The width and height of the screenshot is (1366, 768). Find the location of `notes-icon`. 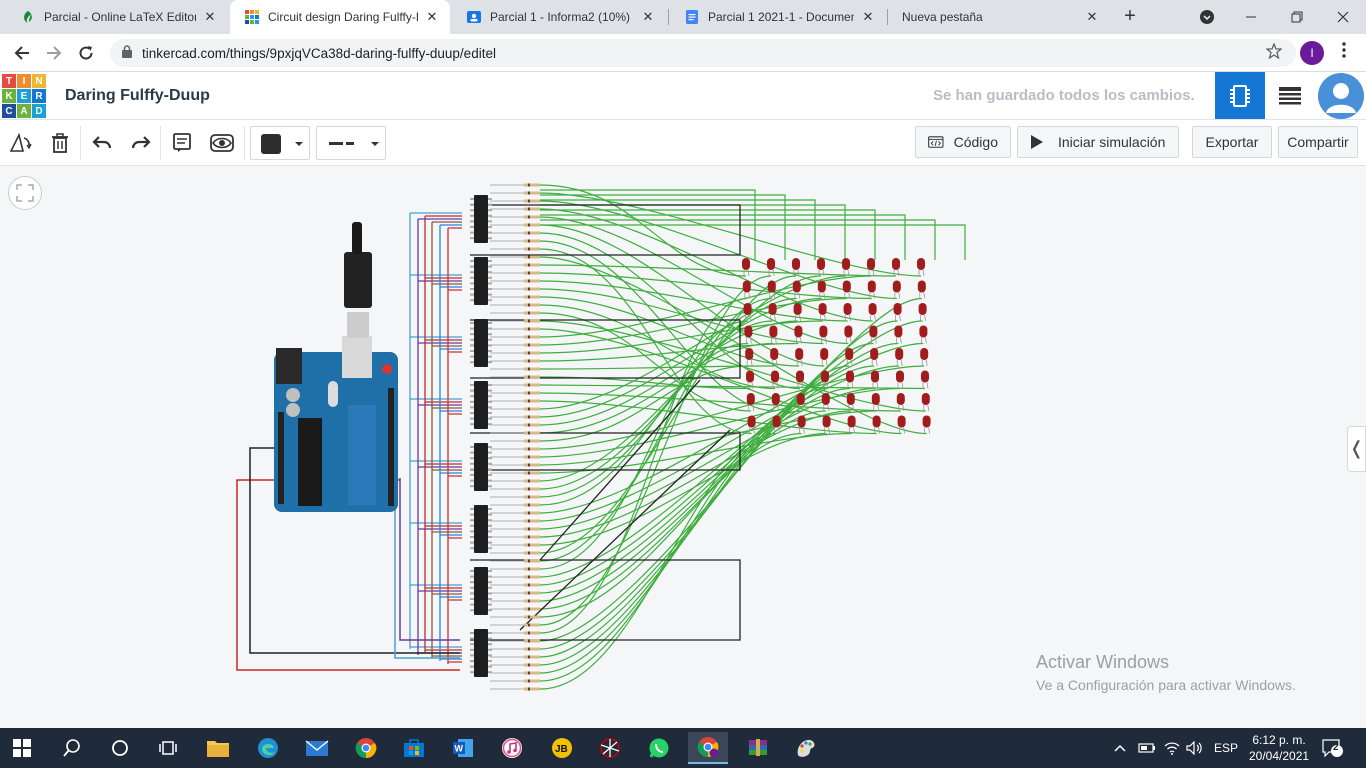

notes-icon is located at coordinates (182, 143).